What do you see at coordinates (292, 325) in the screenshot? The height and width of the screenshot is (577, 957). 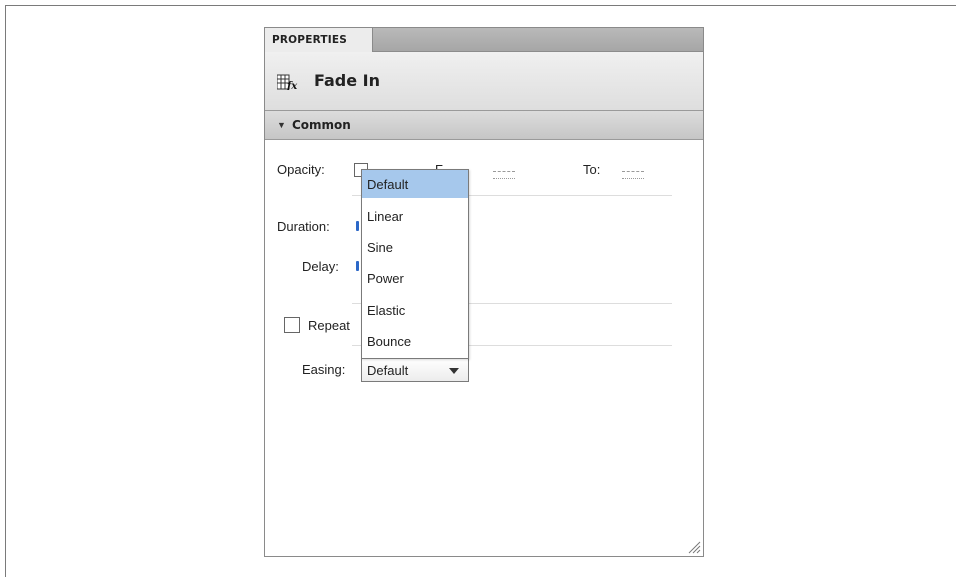 I see `repeat-checkbox` at bounding box center [292, 325].